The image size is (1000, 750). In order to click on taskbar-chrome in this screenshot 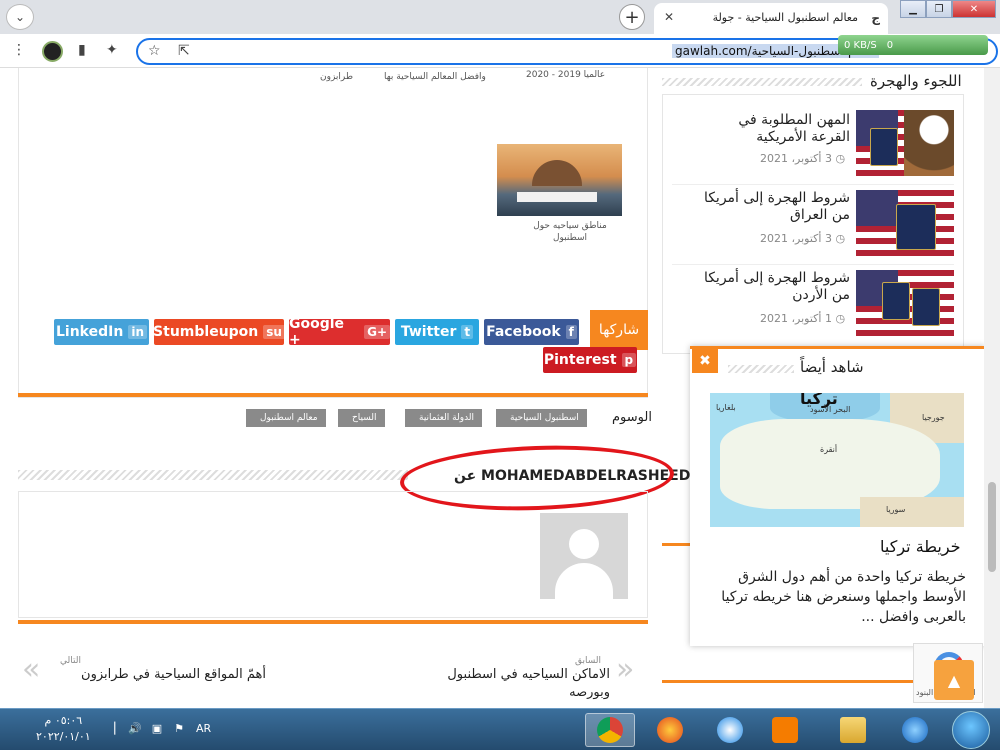, I will do `click(610, 730)`.